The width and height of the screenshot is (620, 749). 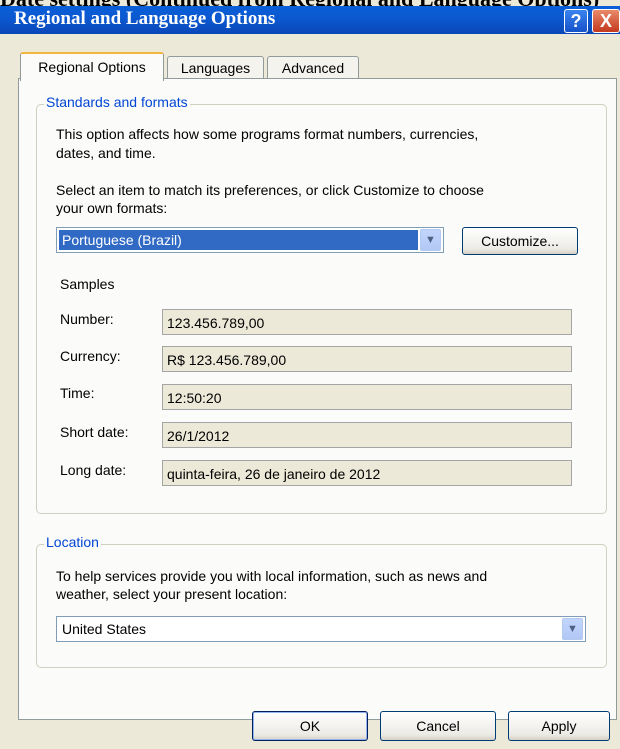 I want to click on sample-label-number: Number:, so click(x=87, y=319).